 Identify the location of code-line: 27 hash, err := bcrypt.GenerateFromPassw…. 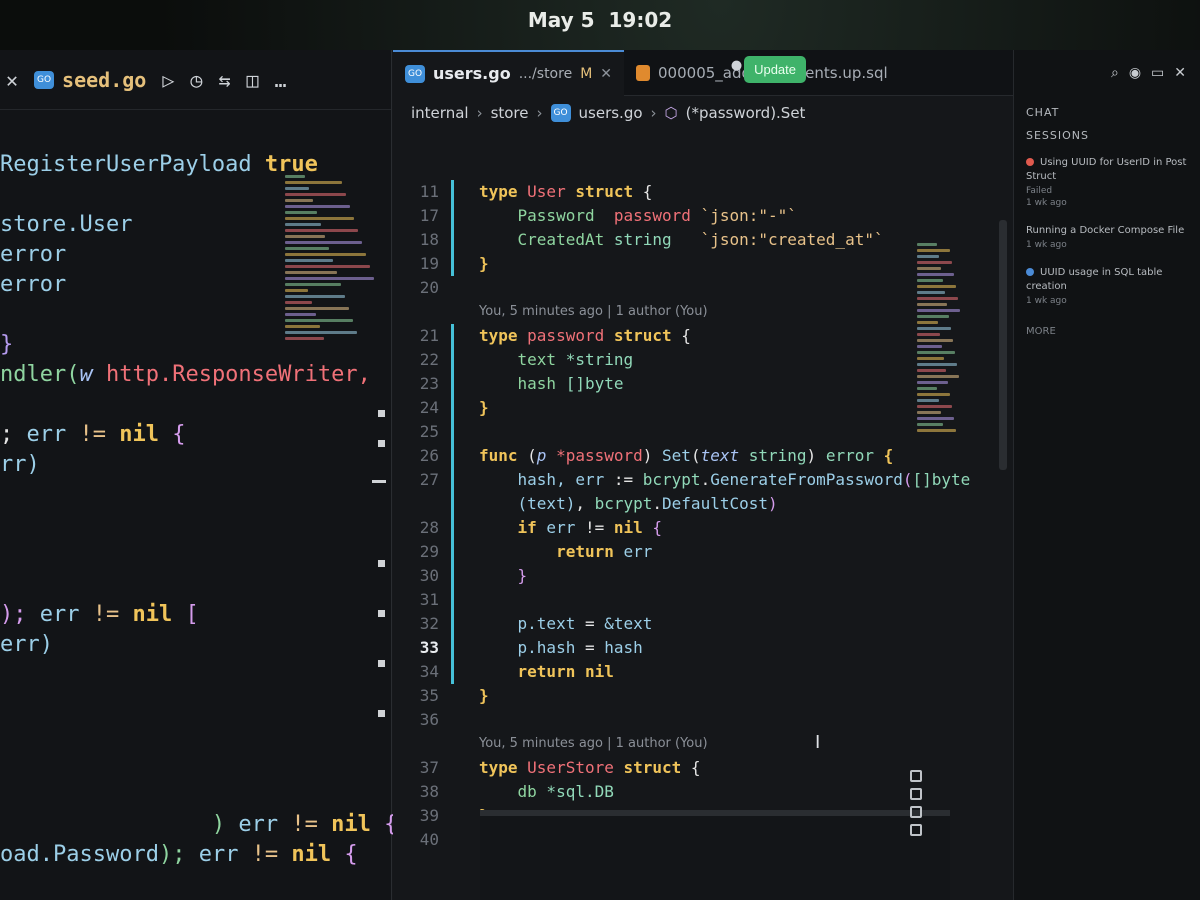
(703, 480).